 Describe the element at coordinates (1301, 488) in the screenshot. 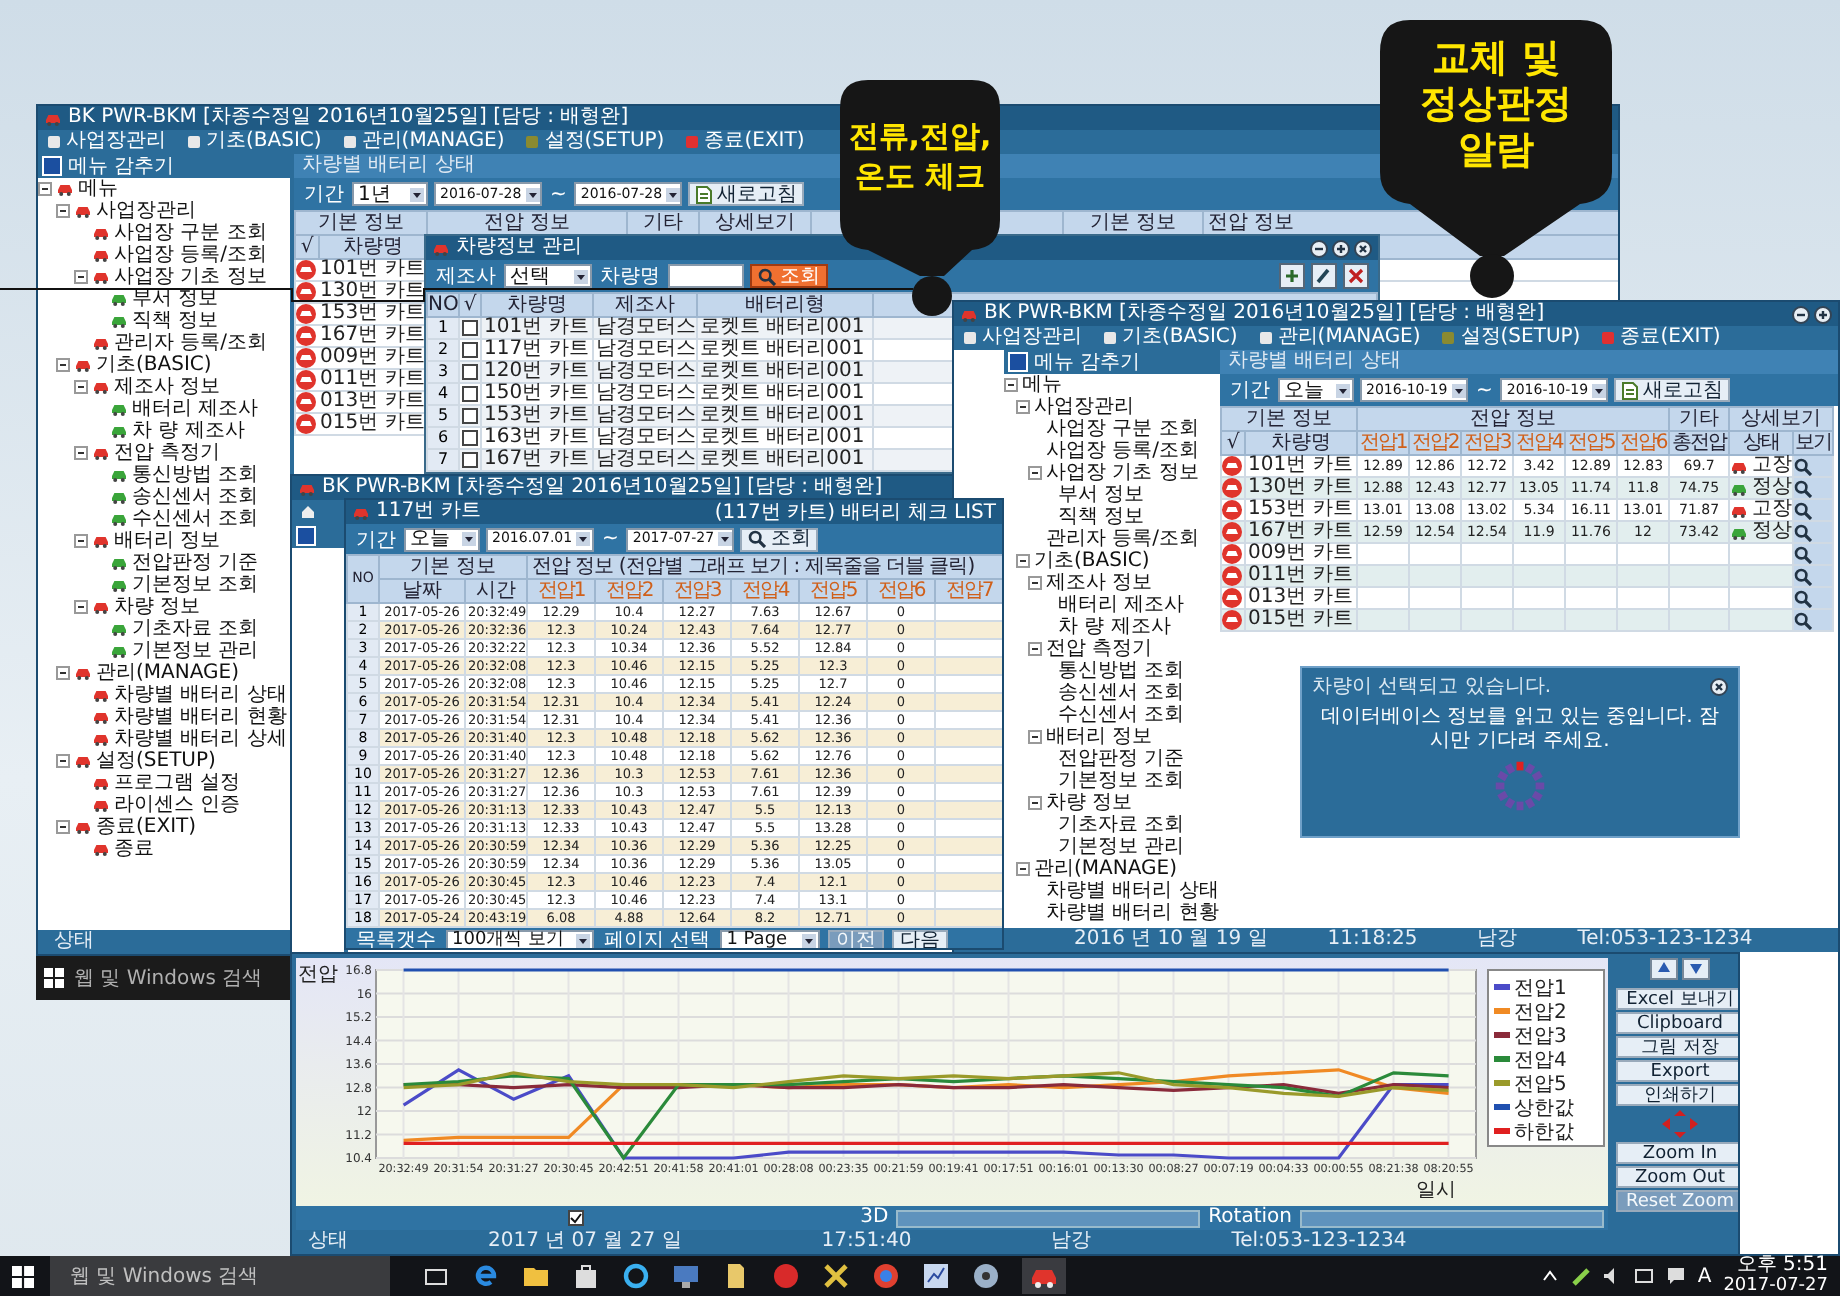

I see `car-name: 130번 카트` at that location.